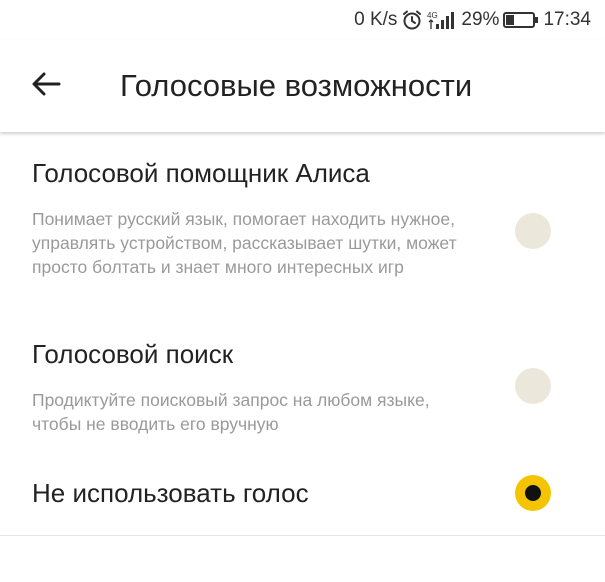 The height and width of the screenshot is (582, 605). Describe the element at coordinates (133, 354) in the screenshot. I see `option-title: Голосовой поиск` at that location.